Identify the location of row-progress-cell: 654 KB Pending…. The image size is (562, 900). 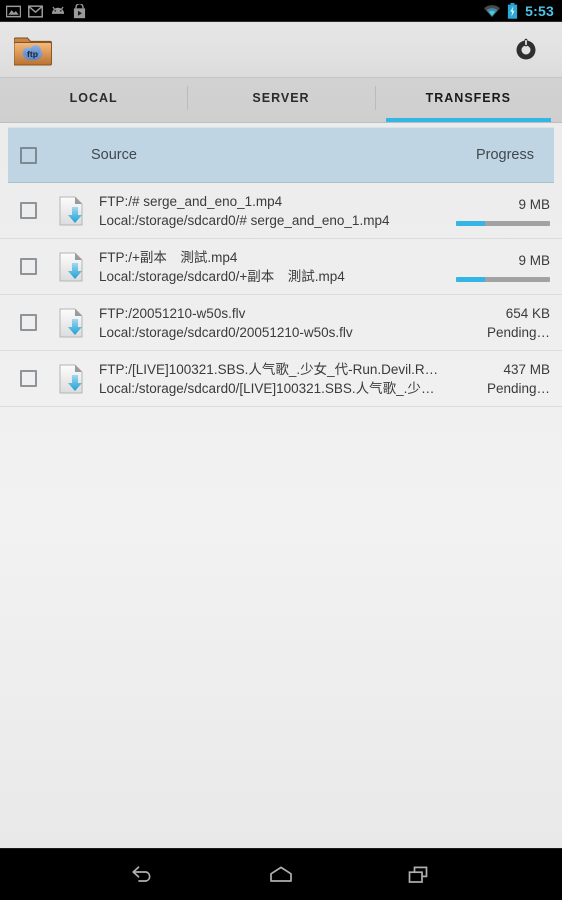
(497, 323).